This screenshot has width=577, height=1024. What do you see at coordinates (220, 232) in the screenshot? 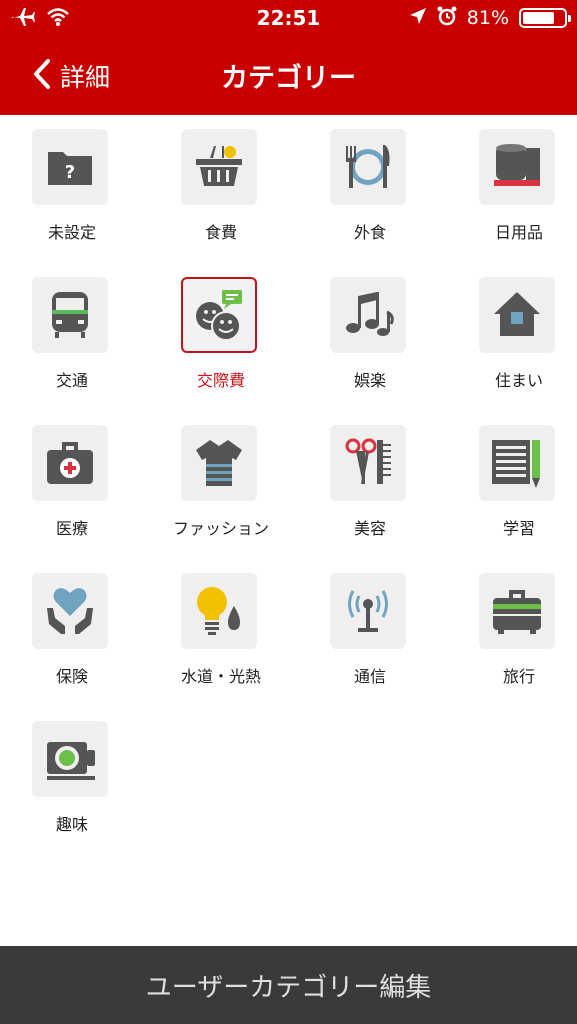
I see `category-label: 食費` at bounding box center [220, 232].